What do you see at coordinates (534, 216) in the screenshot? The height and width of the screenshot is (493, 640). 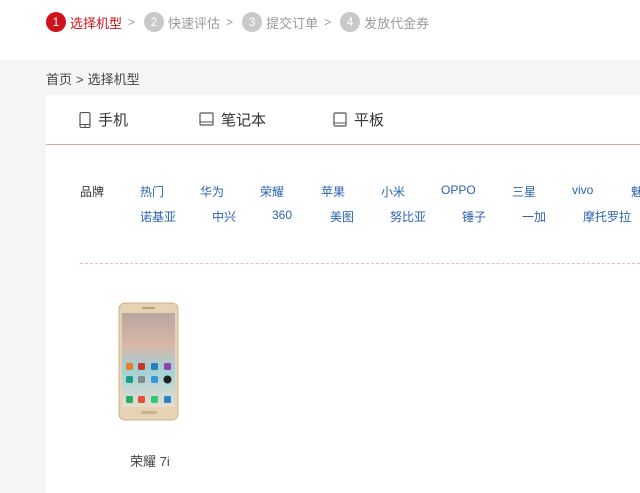 I see `brand-link-oneplus: 一加` at bounding box center [534, 216].